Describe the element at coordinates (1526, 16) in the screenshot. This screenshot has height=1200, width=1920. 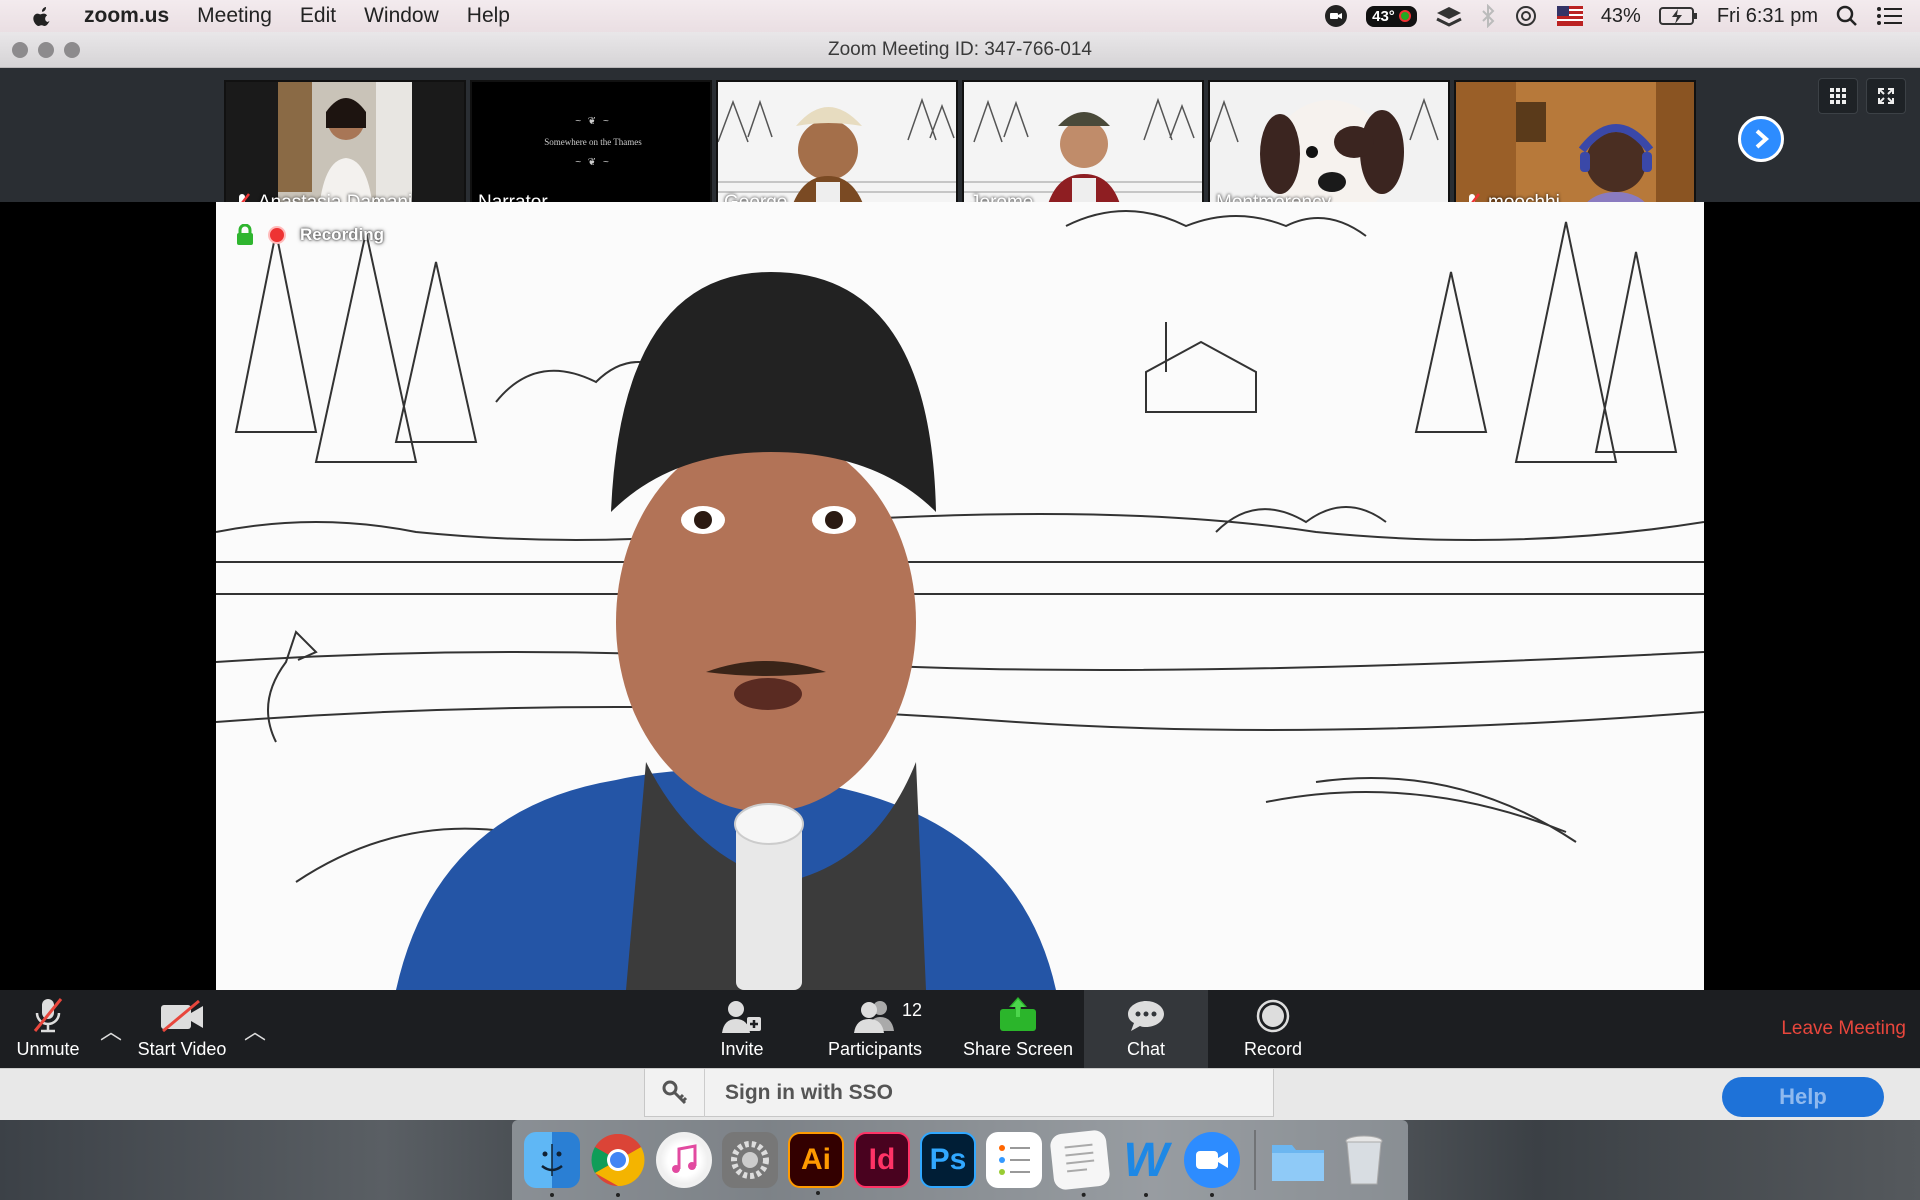
I see `airplay-icon` at that location.